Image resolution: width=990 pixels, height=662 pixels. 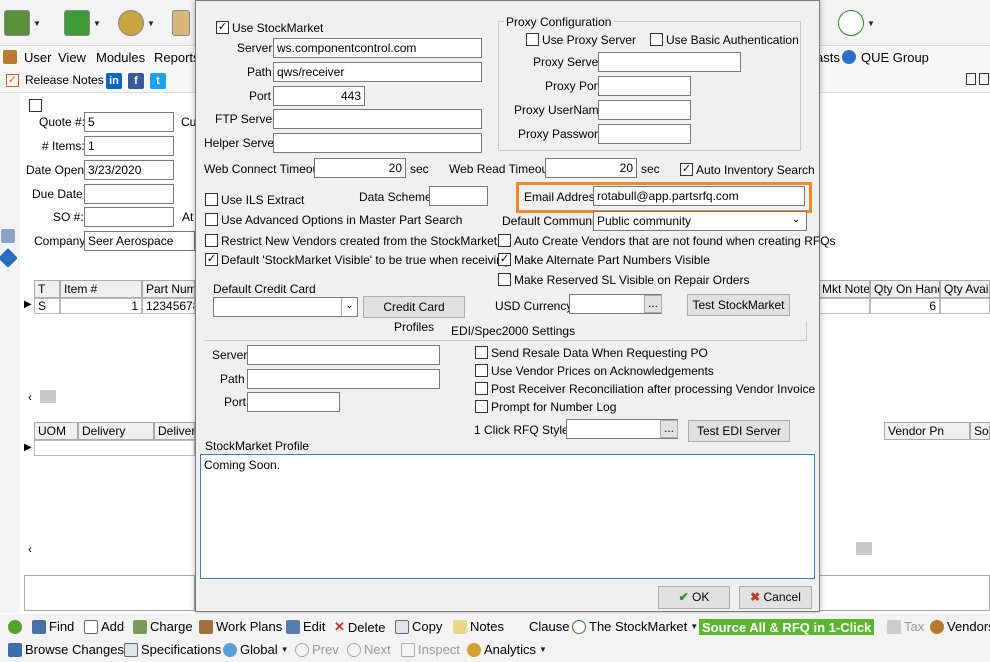 I want to click on post-receiver-checkbox, so click(x=481, y=388).